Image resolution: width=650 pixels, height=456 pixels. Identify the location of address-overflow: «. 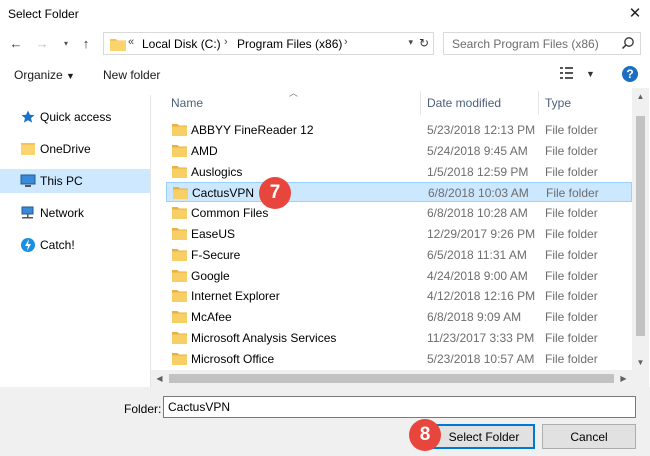
(131, 42).